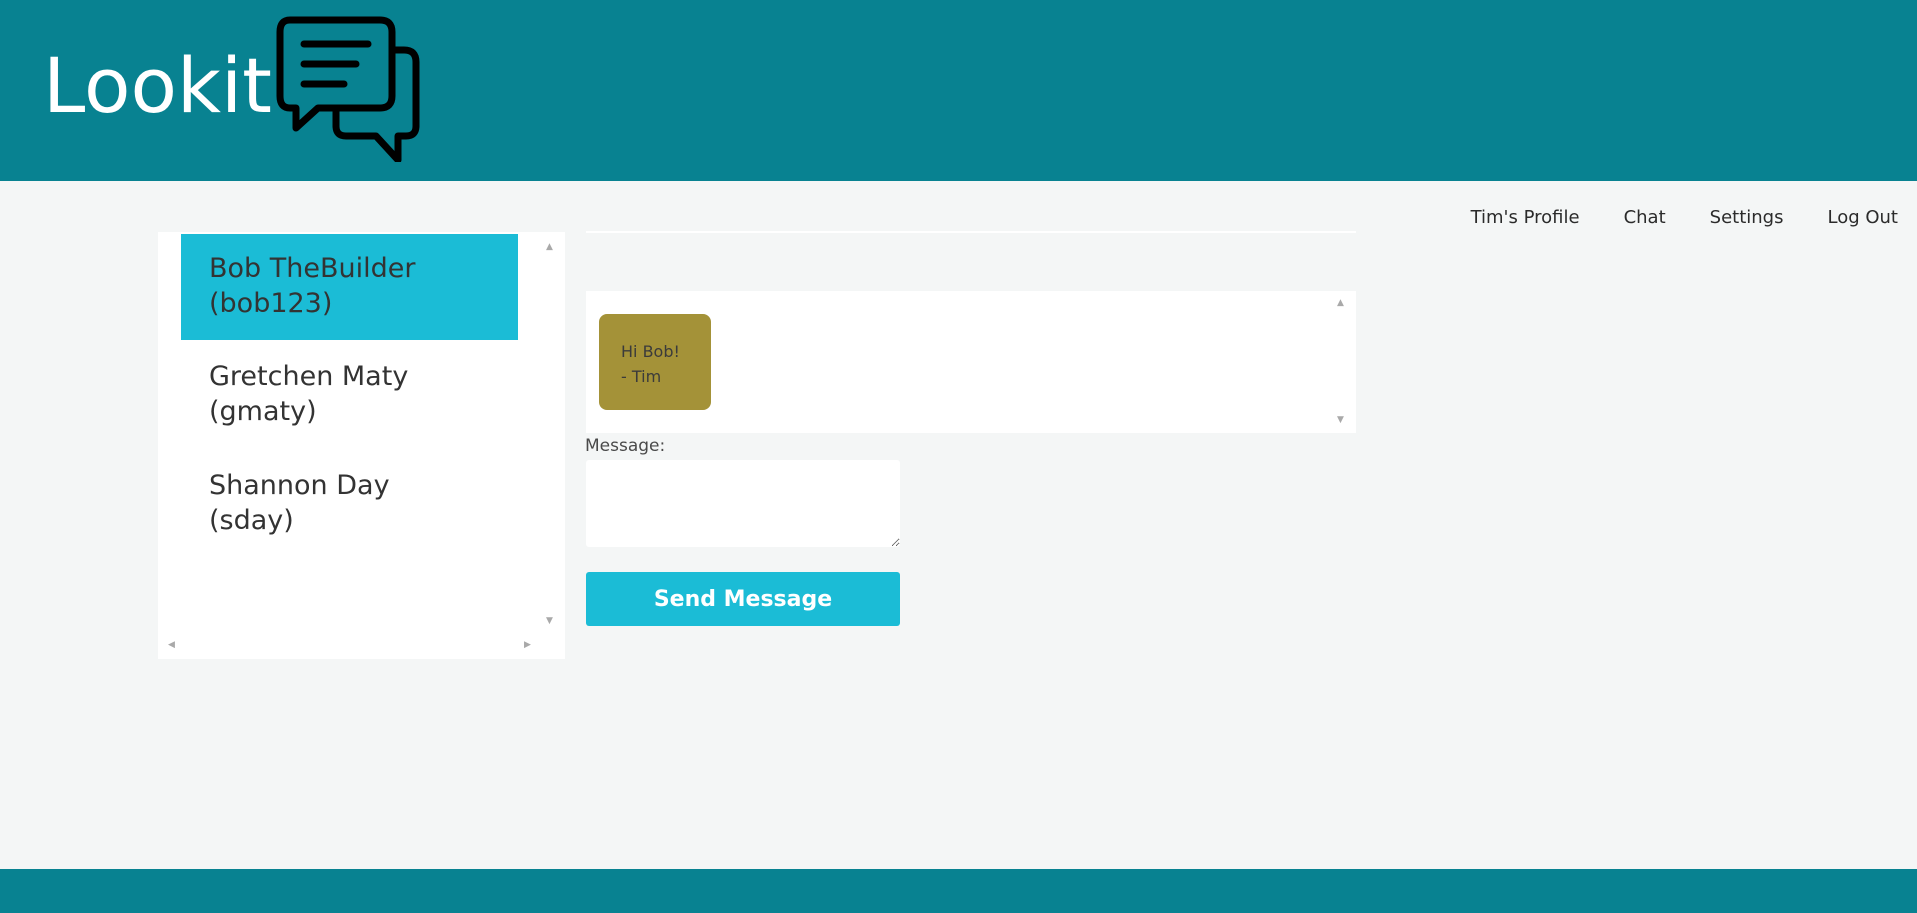 The image size is (1917, 913). What do you see at coordinates (743, 503) in the screenshot?
I see `message-input` at bounding box center [743, 503].